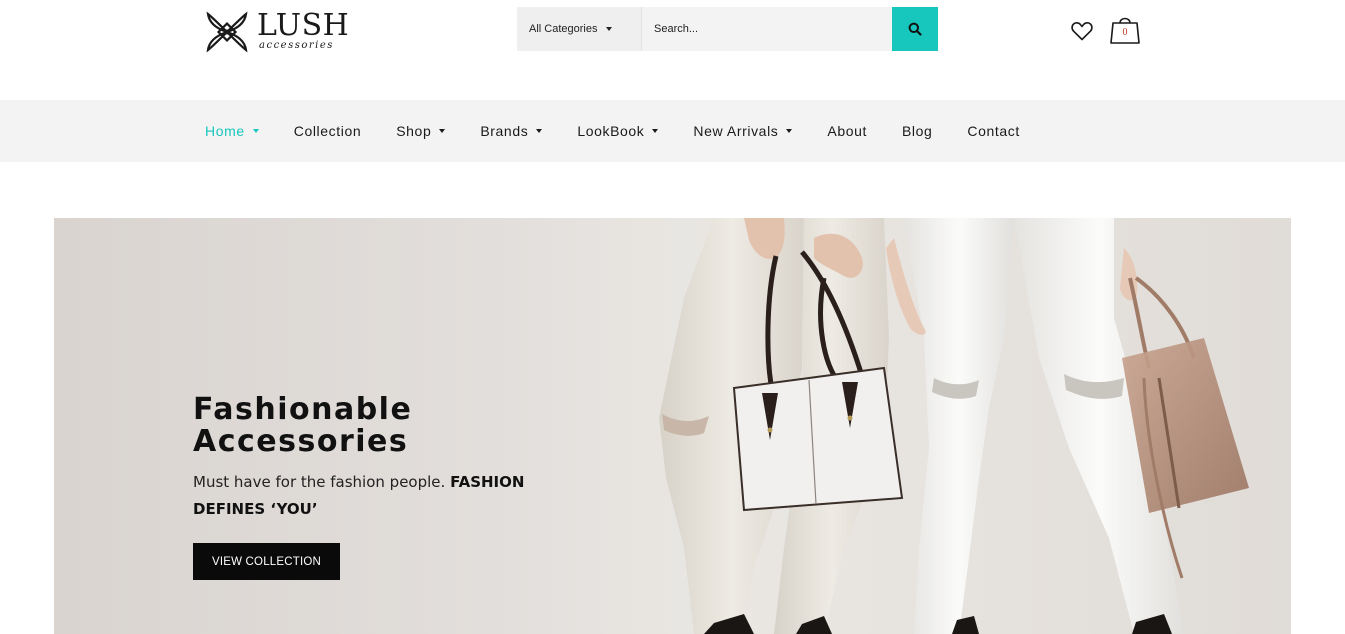  Describe the element at coordinates (296, 45) in the screenshot. I see `brand-subtitle: accessories` at that location.